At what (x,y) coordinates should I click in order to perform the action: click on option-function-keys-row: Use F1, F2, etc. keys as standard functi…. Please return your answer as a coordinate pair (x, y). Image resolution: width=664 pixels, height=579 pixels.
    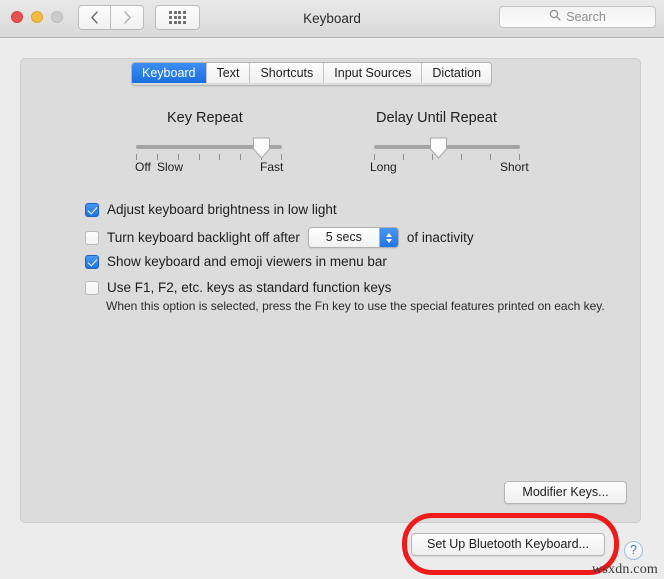
    Looking at the image, I should click on (238, 287).